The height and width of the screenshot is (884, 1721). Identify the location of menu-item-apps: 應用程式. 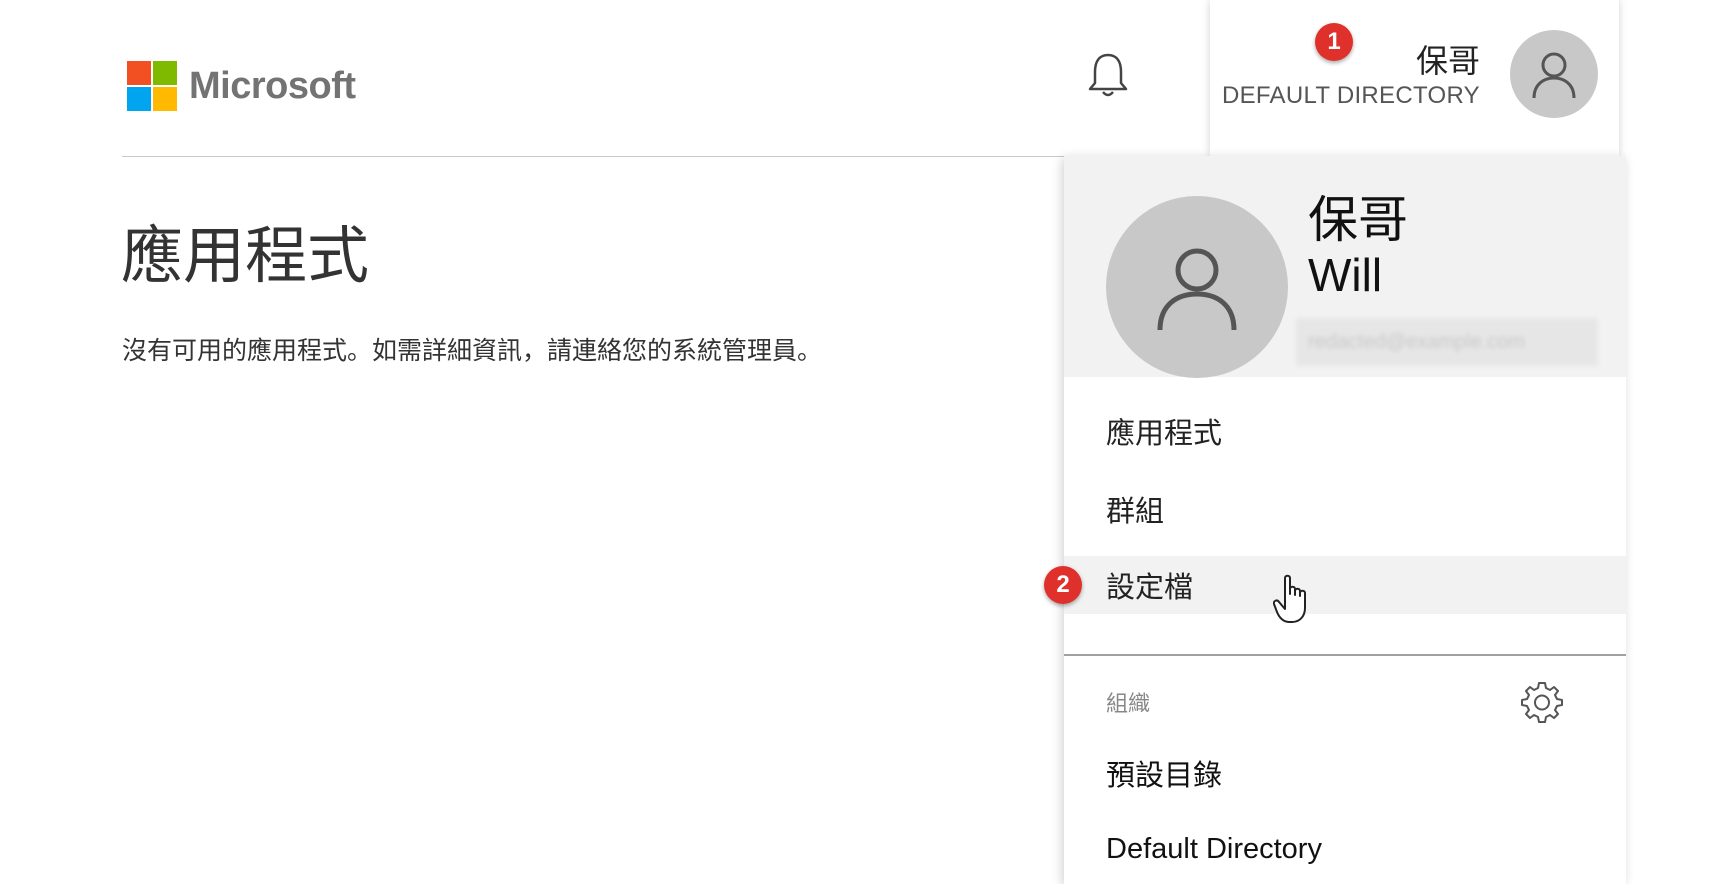
(1345, 431).